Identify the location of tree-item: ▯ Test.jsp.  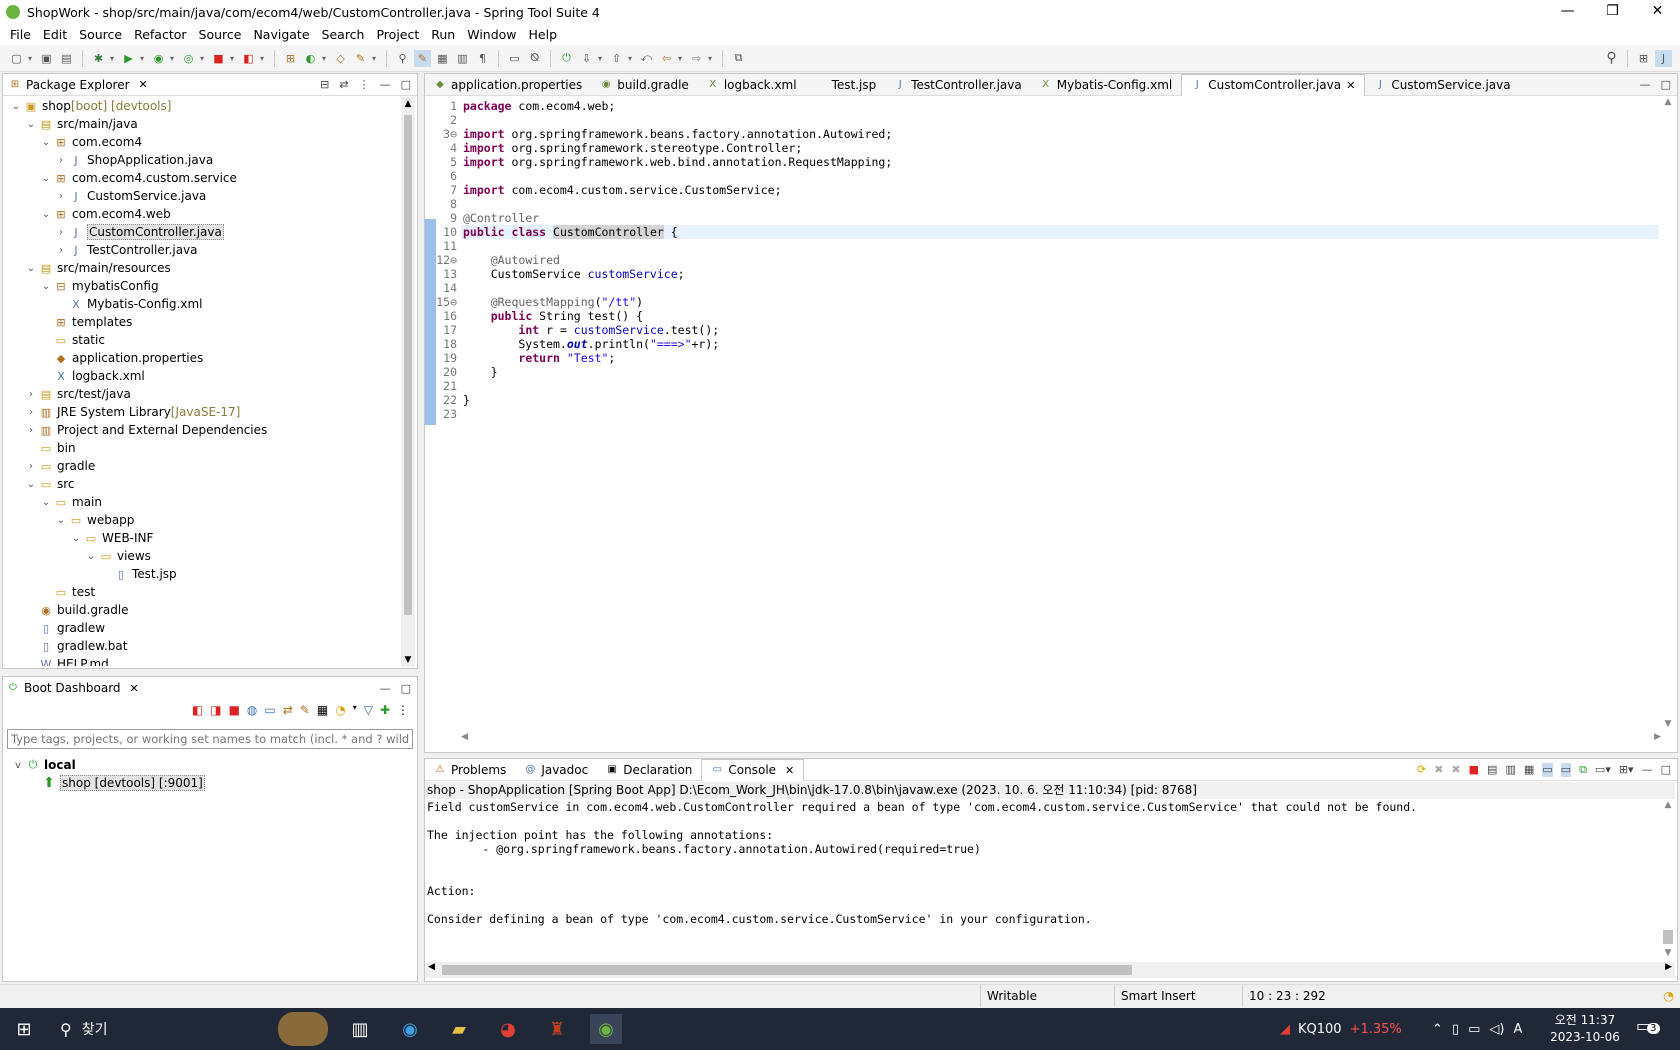
(210, 574).